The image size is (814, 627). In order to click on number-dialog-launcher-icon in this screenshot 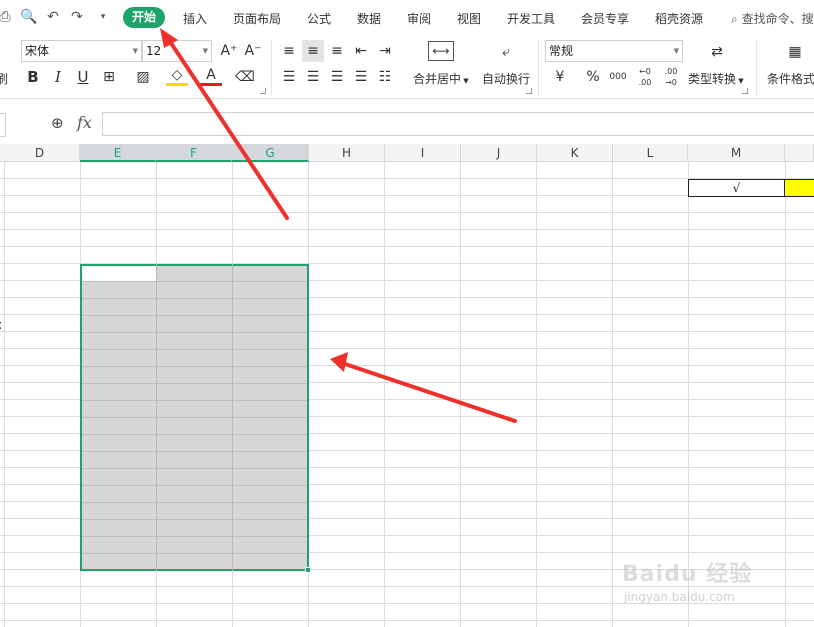, I will do `click(745, 91)`.